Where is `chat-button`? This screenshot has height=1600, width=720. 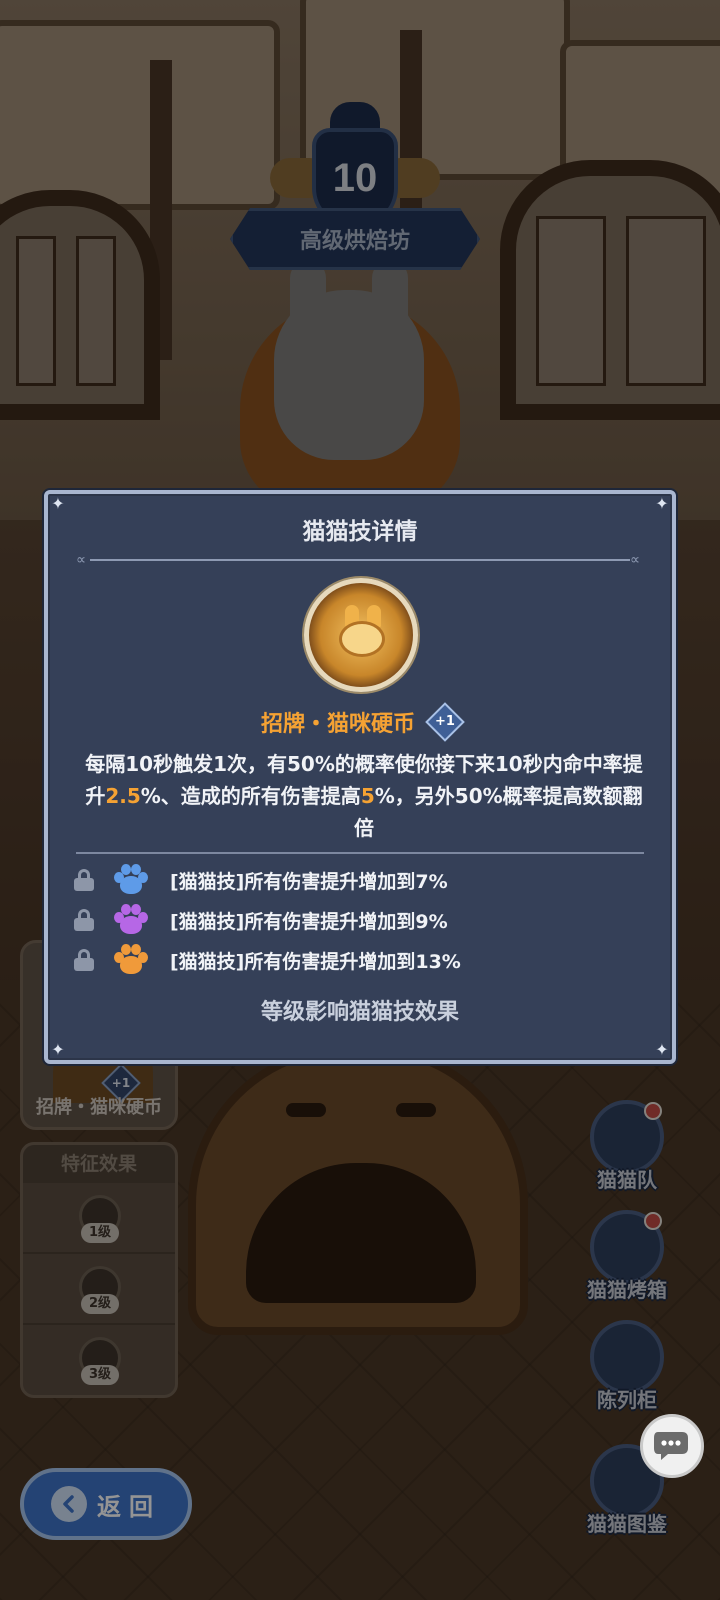 chat-button is located at coordinates (672, 1446).